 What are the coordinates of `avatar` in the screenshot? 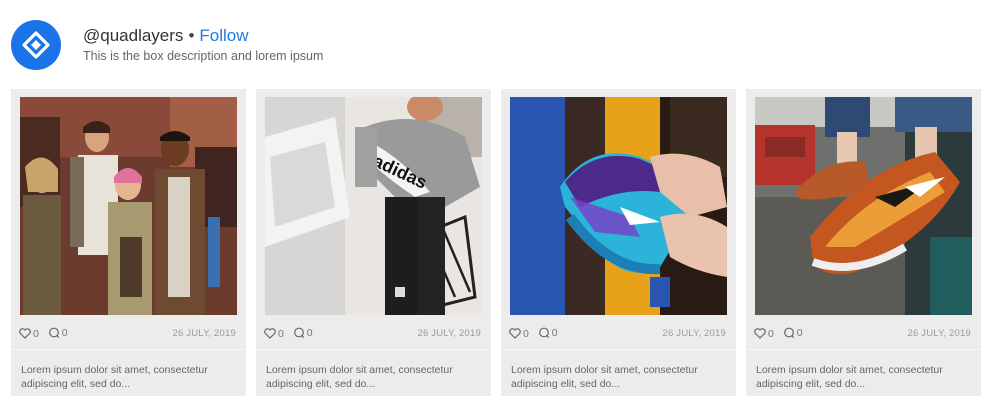 It's located at (36, 45).